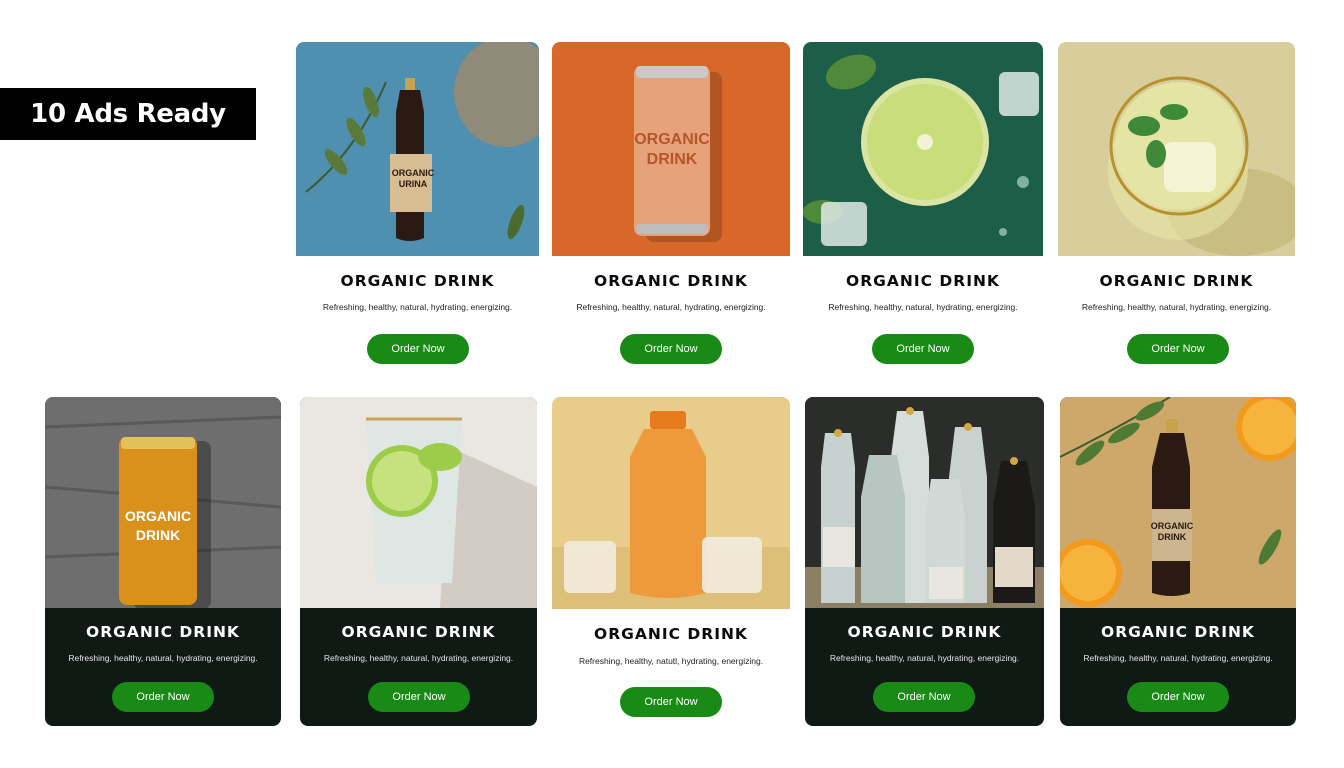 The width and height of the screenshot is (1344, 768). I want to click on product-photo-gold-can: ORGANIC DRINK, so click(163, 502).